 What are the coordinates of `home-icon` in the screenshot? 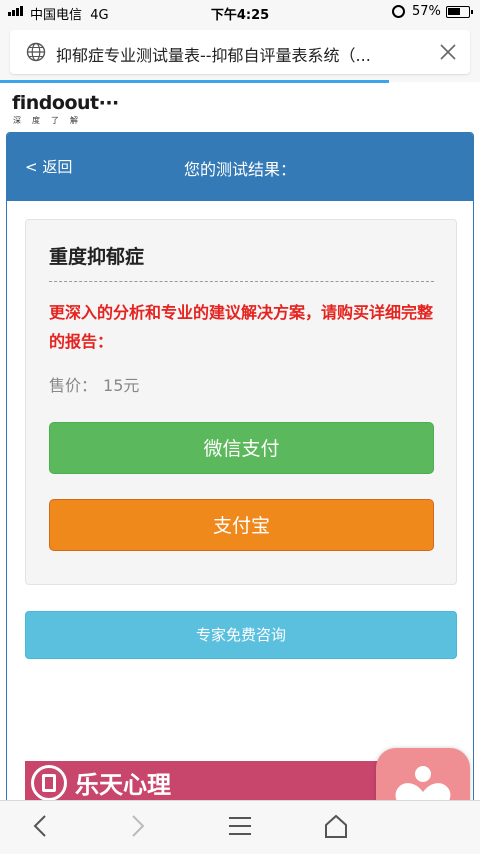 It's located at (336, 826).